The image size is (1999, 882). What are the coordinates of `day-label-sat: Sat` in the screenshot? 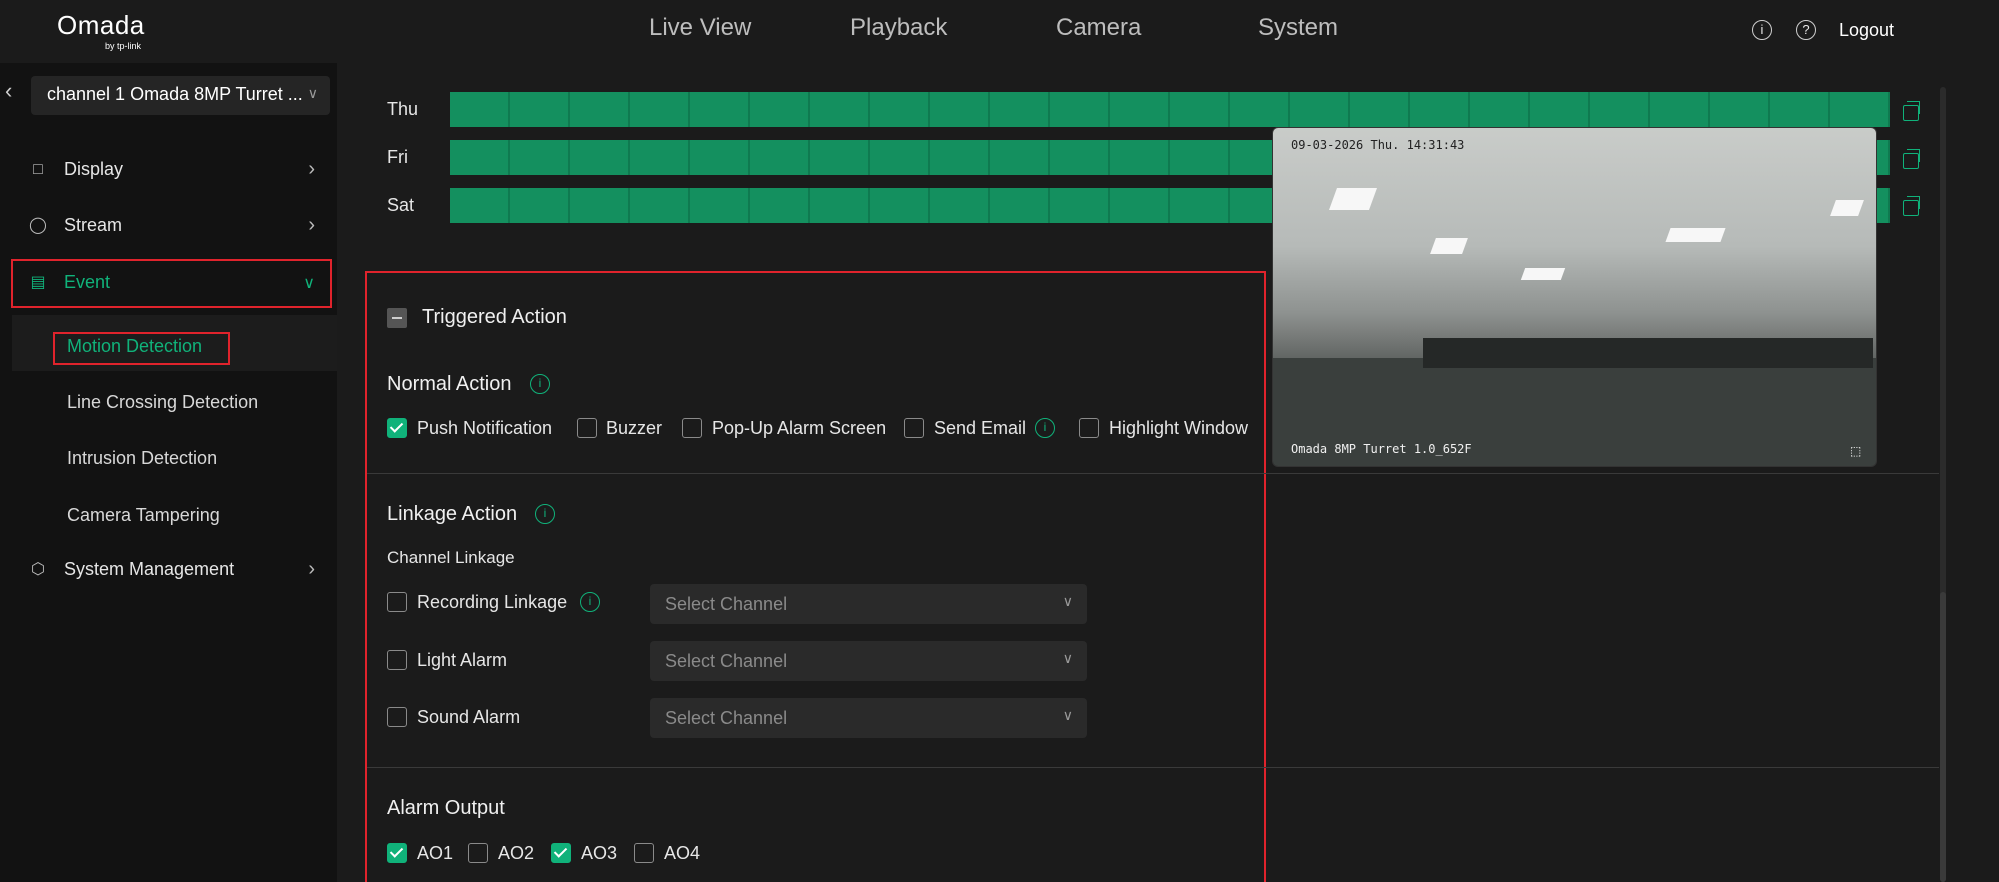 It's located at (401, 205).